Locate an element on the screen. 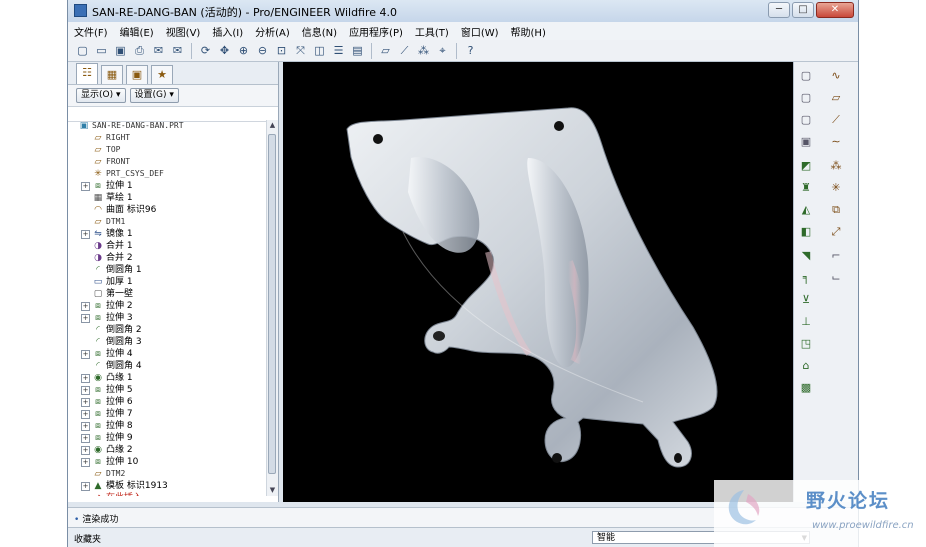 Image resolution: width=926 pixels, height=547 pixels. menu-file: 文件(F) is located at coordinates (91, 31).